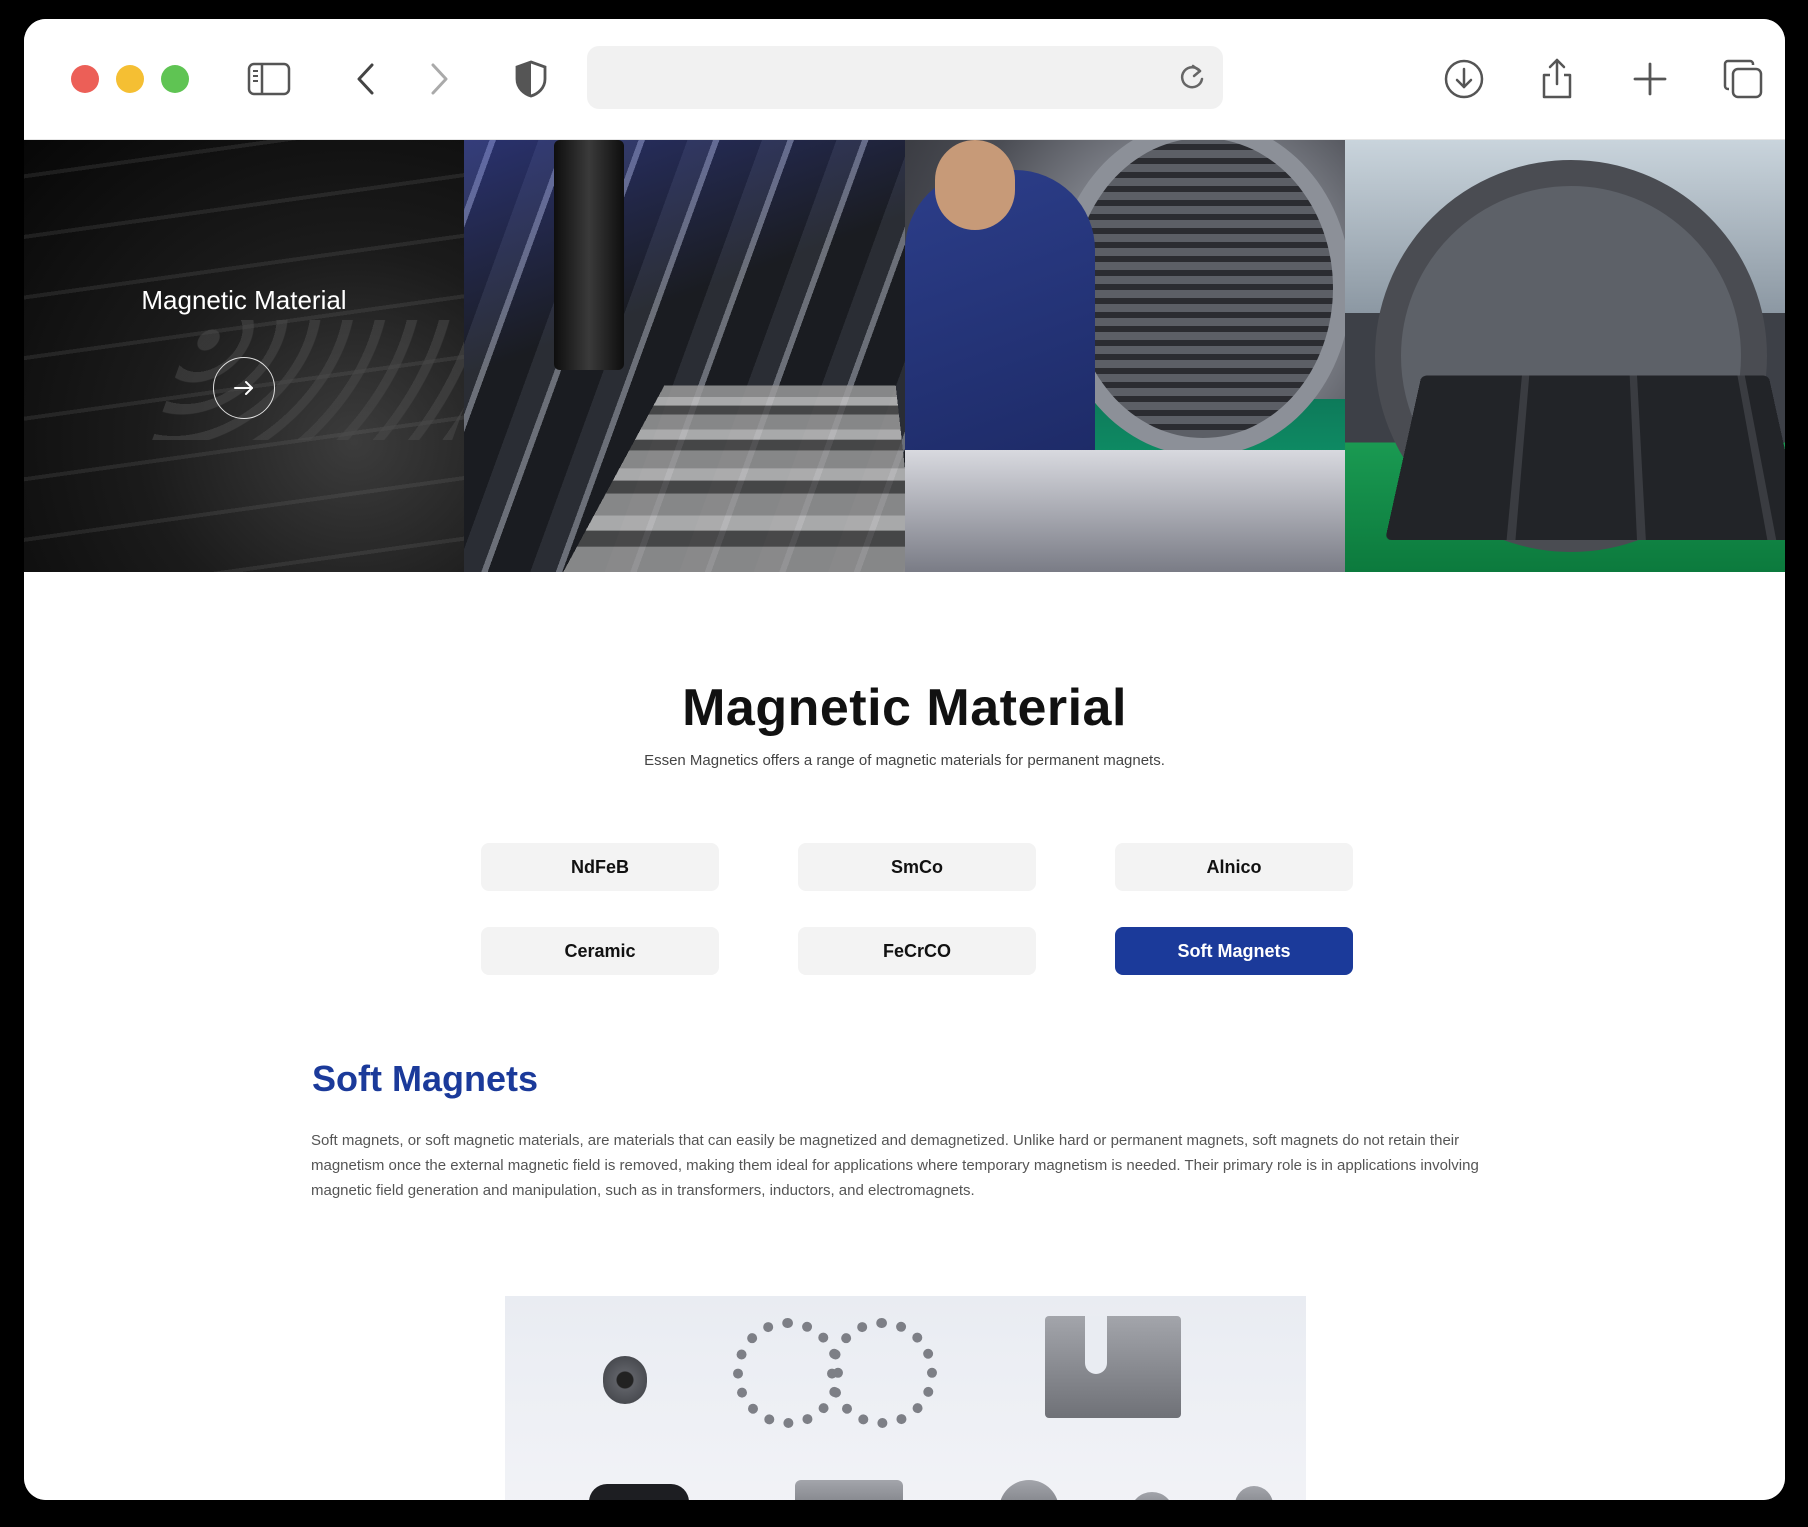 The image size is (1808, 1527). Describe the element at coordinates (1199, 298) in the screenshot. I see `furnace-door` at that location.